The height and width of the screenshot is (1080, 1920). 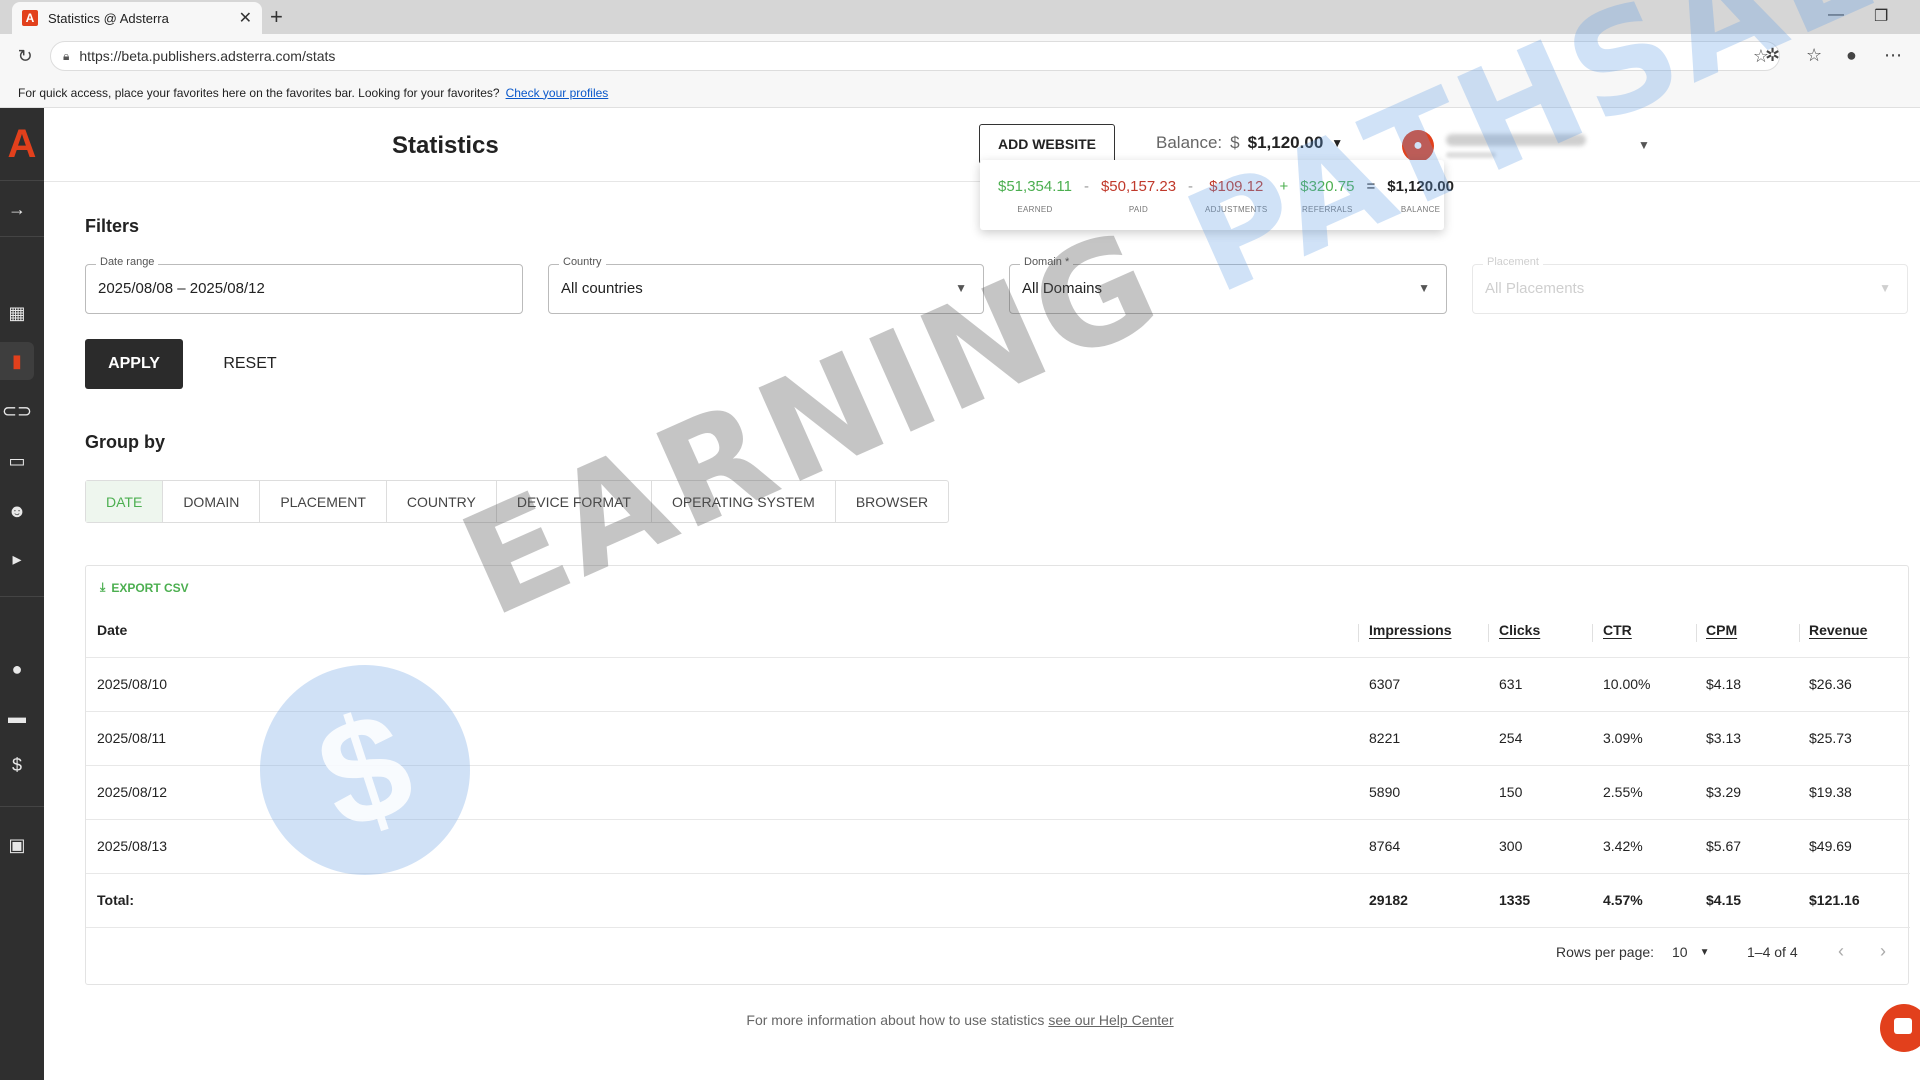 I want to click on payments-icon: ▬, so click(x=17, y=717).